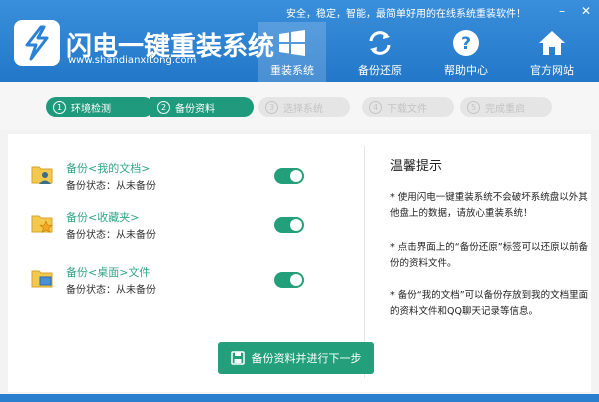 The image size is (599, 402). I want to click on tips-title: 温馨提示, so click(416, 166).